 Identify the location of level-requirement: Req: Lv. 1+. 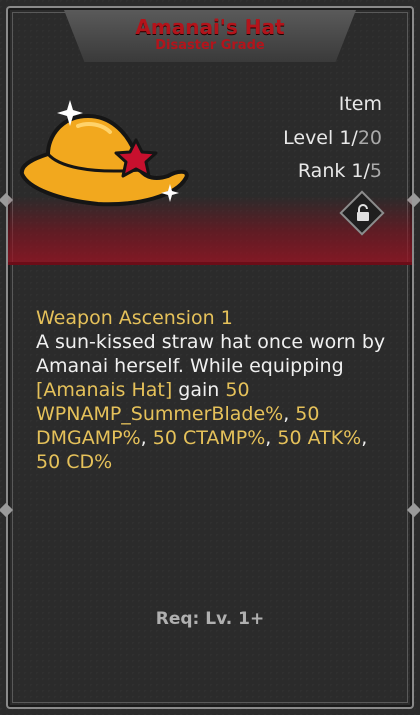
(210, 619).